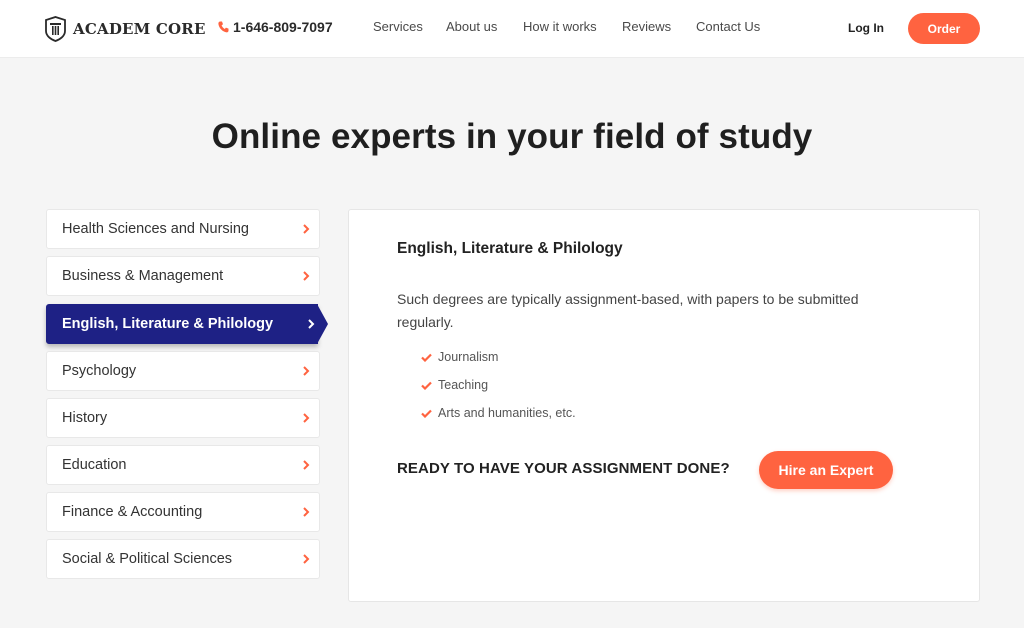  Describe the element at coordinates (563, 468) in the screenshot. I see `cta-text: READY TO HAVE YOUR ASSIGNMENT DONE?` at that location.